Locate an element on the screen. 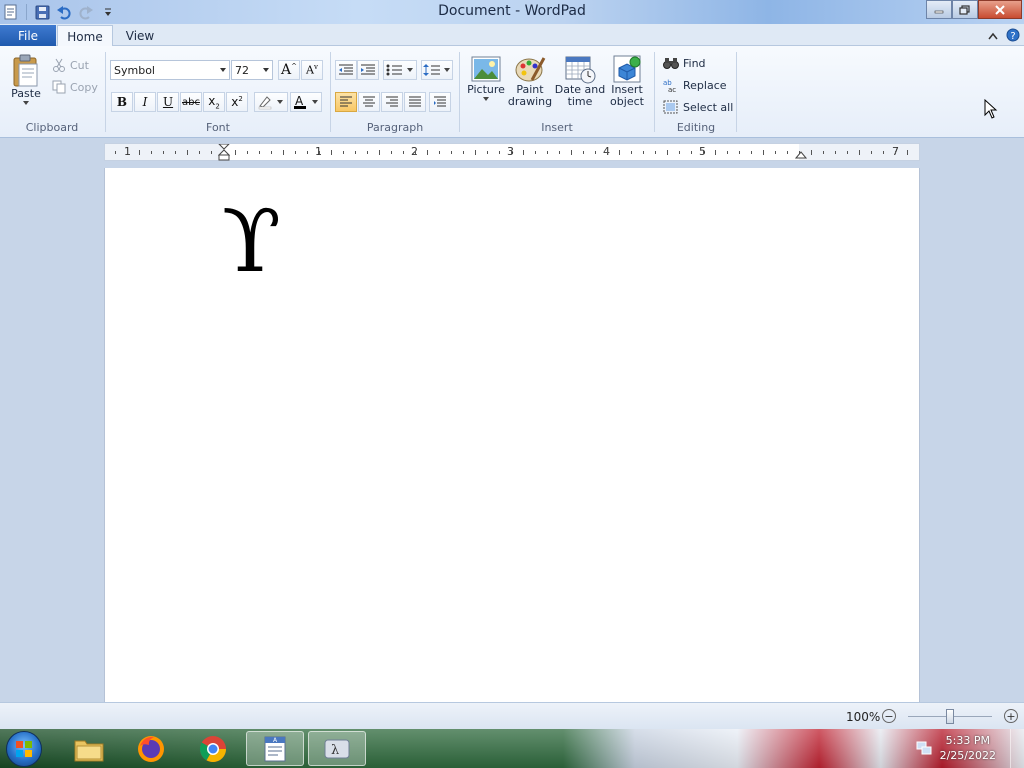 The image size is (1024, 768). close-button is located at coordinates (1000, 9).